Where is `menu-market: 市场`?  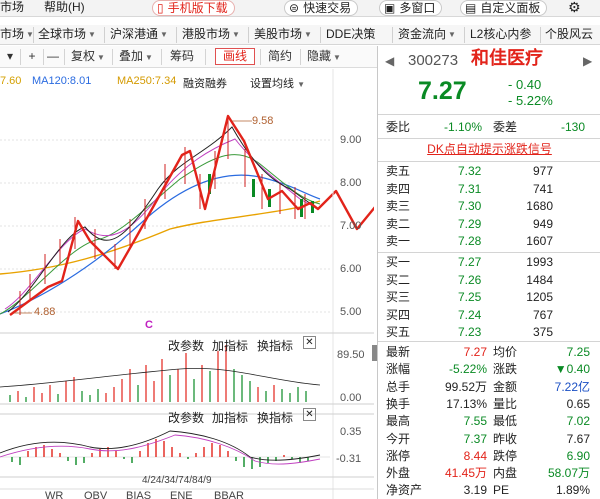 menu-market: 市场 is located at coordinates (12, 7).